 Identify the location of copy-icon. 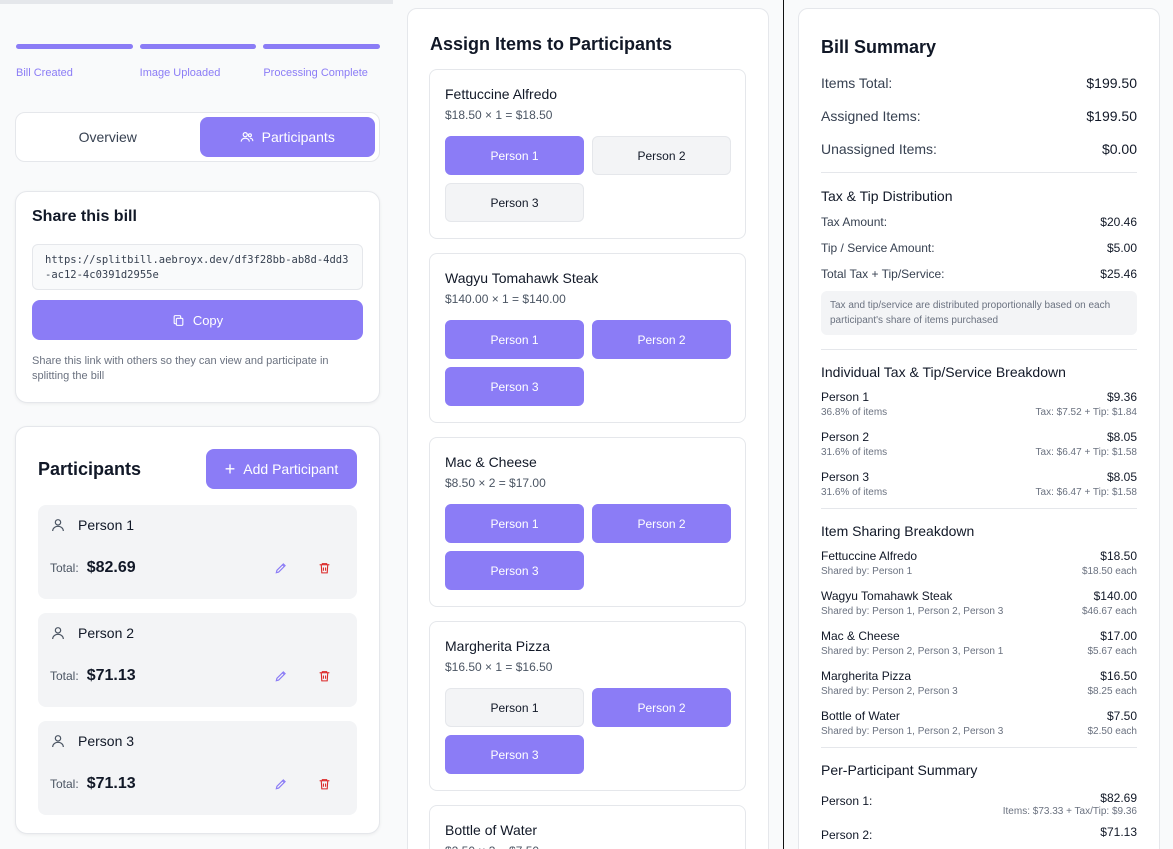
(178, 320).